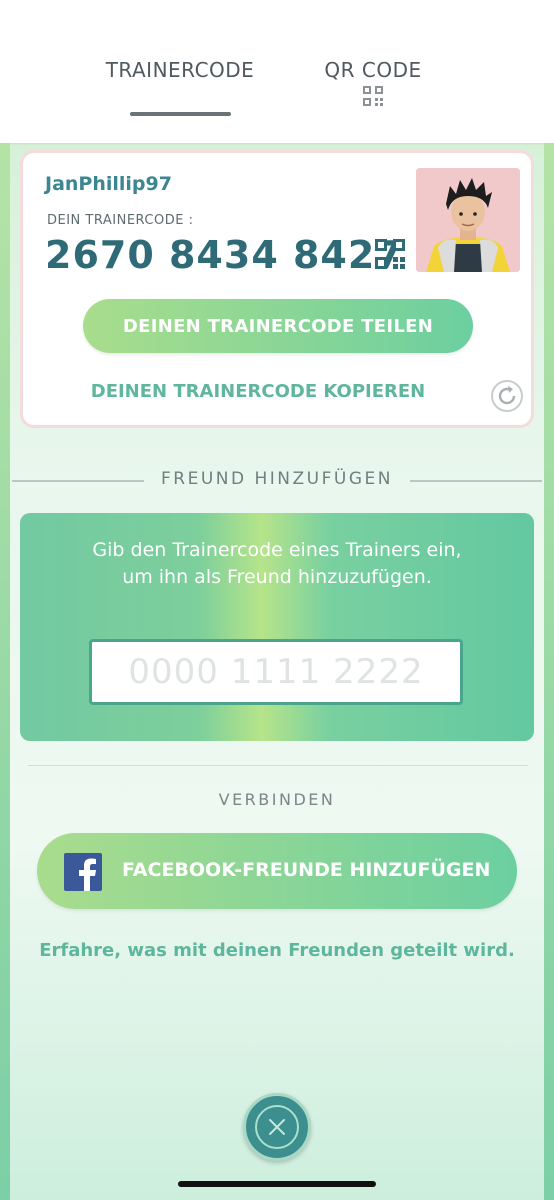 The image size is (554, 1200). Describe the element at coordinates (108, 184) in the screenshot. I see `username: JanPhillip97` at that location.